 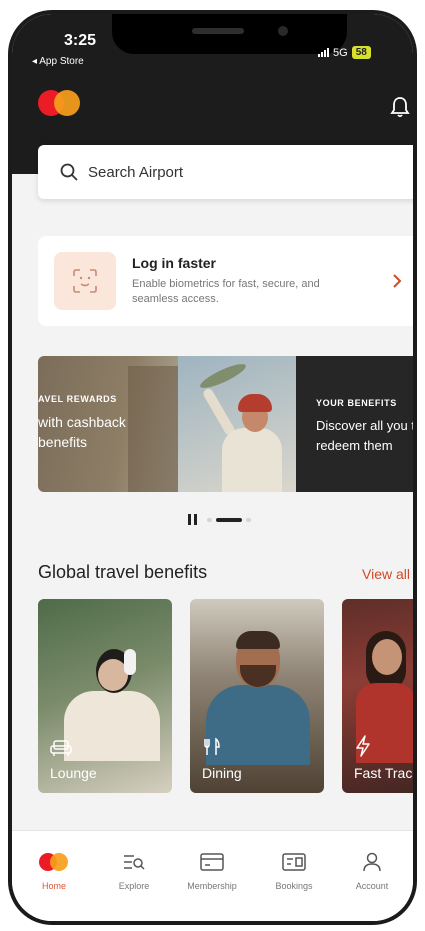 What do you see at coordinates (222, 773) in the screenshot?
I see `benefit-label: Dining` at bounding box center [222, 773].